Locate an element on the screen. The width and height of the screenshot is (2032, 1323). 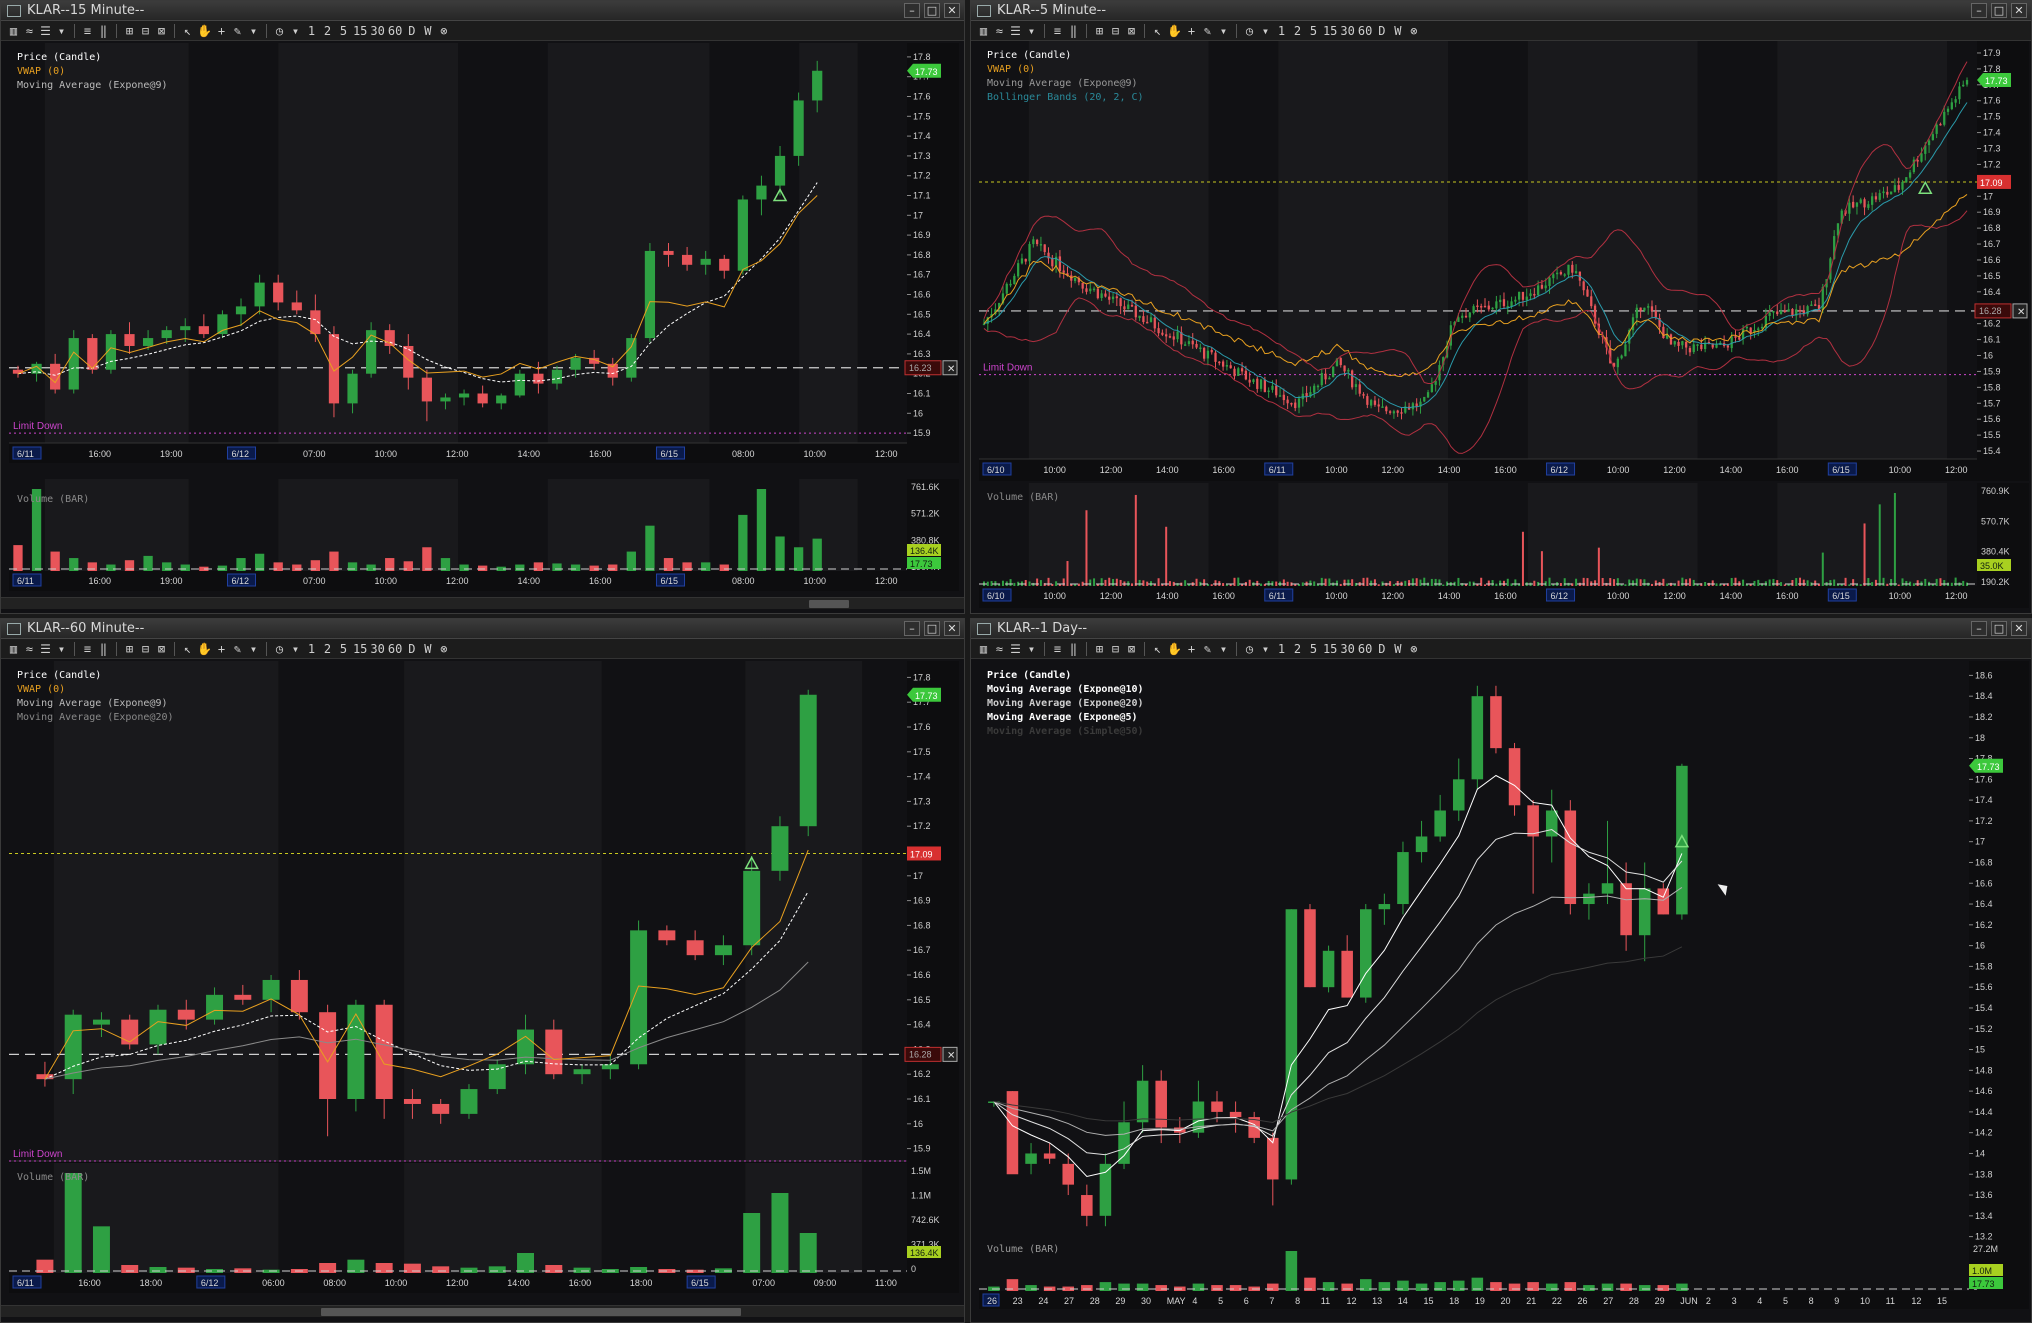
title-bar: KLAR--15 Minute-- – □ ✕ is located at coordinates (482, 11).